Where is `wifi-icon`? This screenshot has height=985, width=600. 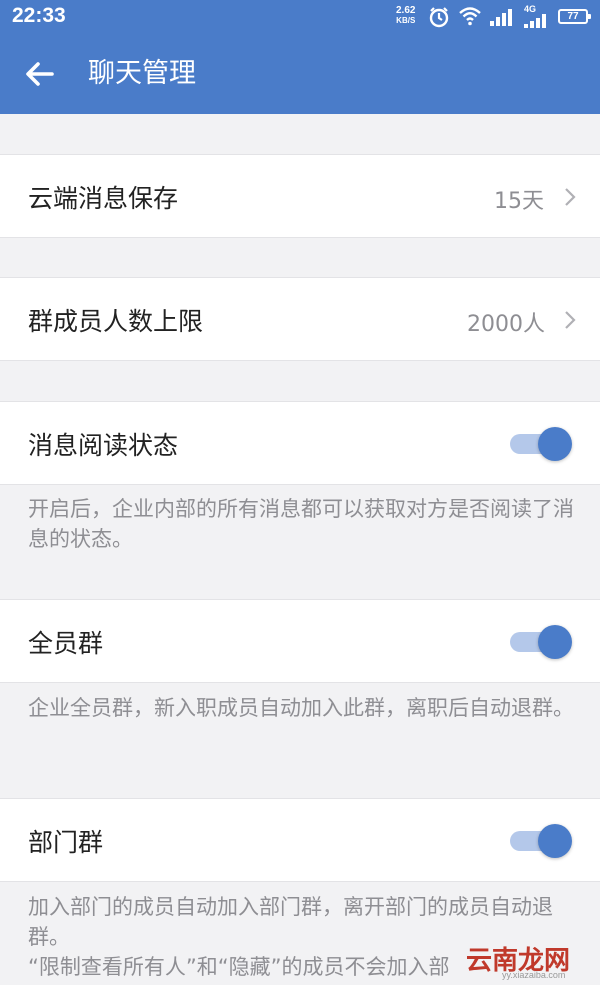
wifi-icon is located at coordinates (470, 16).